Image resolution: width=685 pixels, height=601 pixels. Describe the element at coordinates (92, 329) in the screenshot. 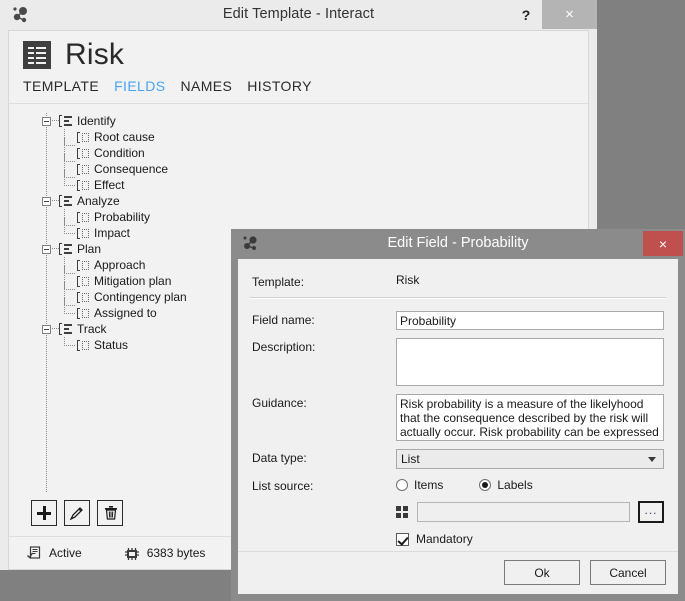

I see `tree-item-label: Track` at that location.